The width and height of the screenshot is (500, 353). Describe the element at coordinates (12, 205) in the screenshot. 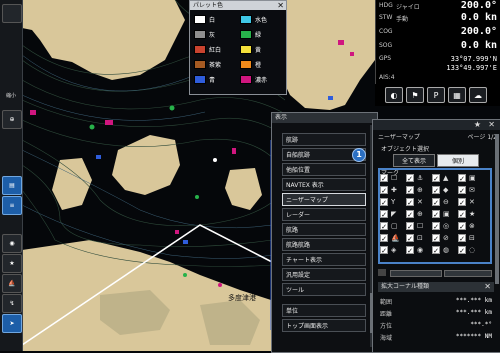

I see `menu-button: ≡` at that location.